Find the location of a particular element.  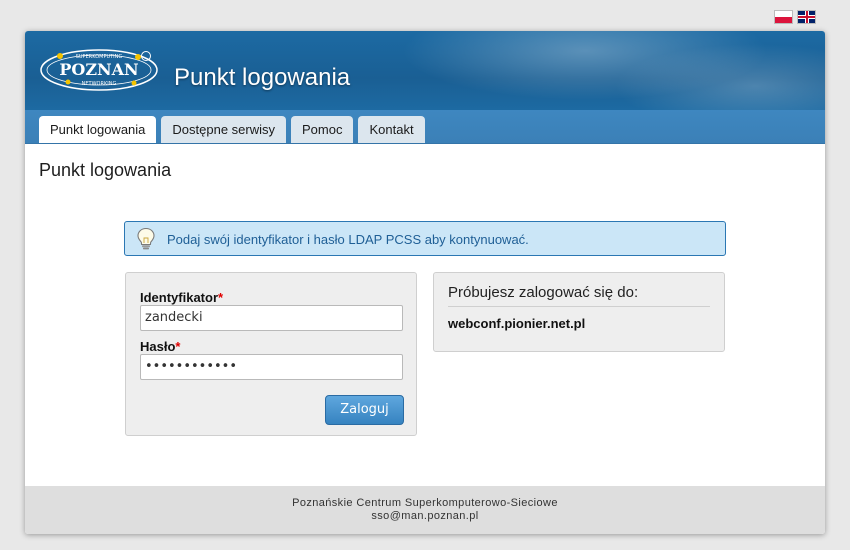

svg-text: POZNAN is located at coordinates (98, 69).